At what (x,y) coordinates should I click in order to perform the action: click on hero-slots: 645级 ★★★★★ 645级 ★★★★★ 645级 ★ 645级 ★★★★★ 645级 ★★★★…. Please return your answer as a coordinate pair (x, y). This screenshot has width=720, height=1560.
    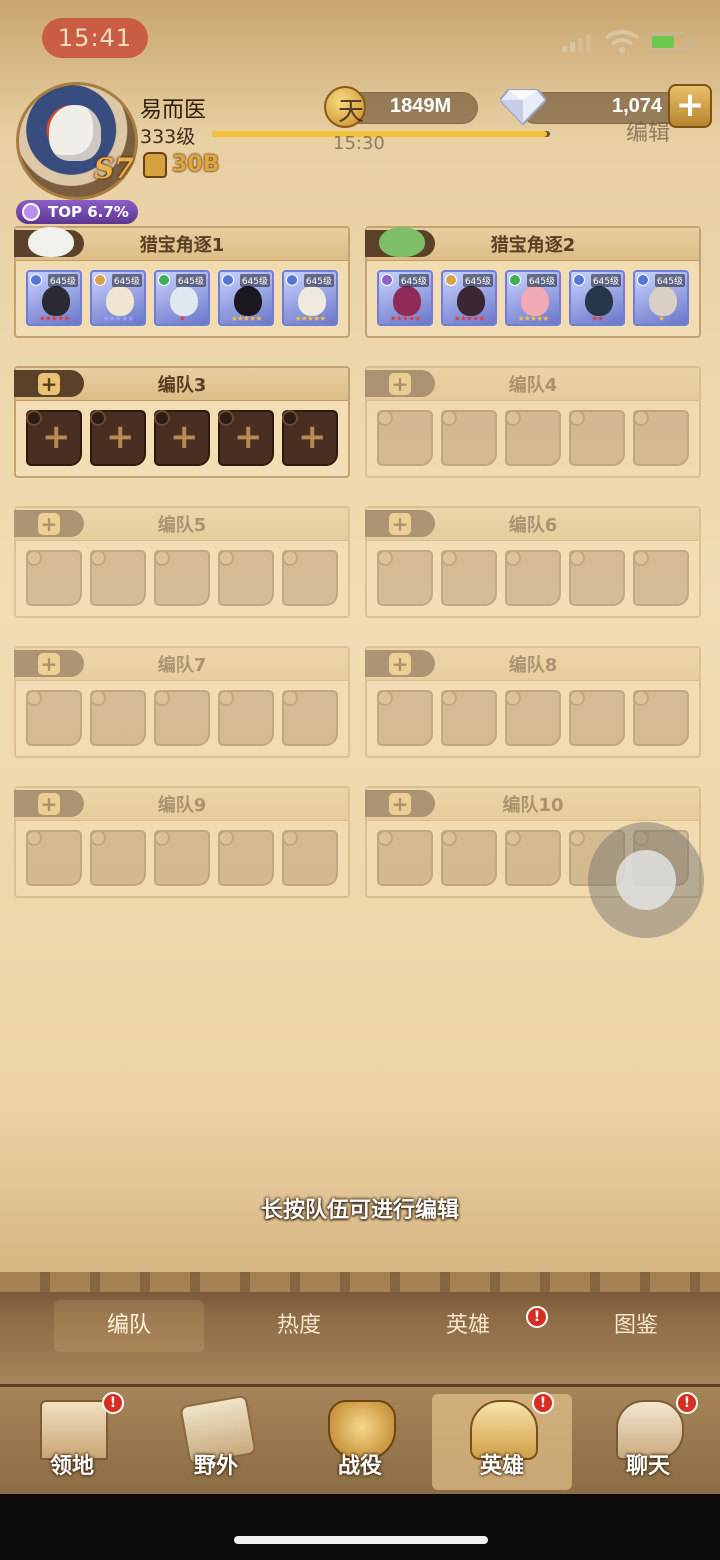
    Looking at the image, I should click on (184, 299).